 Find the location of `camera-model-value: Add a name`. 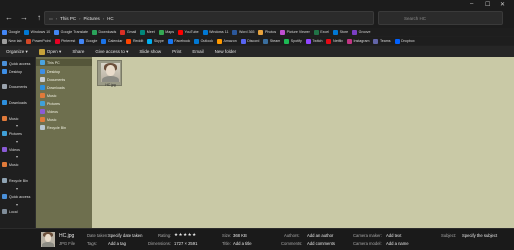

camera-model-value: Add a name is located at coordinates (397, 243).